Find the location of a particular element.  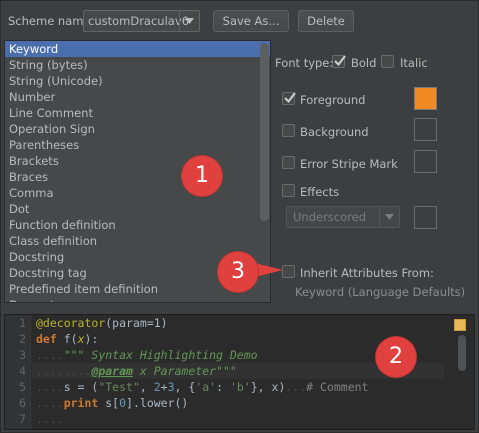

code-token: # Comment is located at coordinates (337, 387).